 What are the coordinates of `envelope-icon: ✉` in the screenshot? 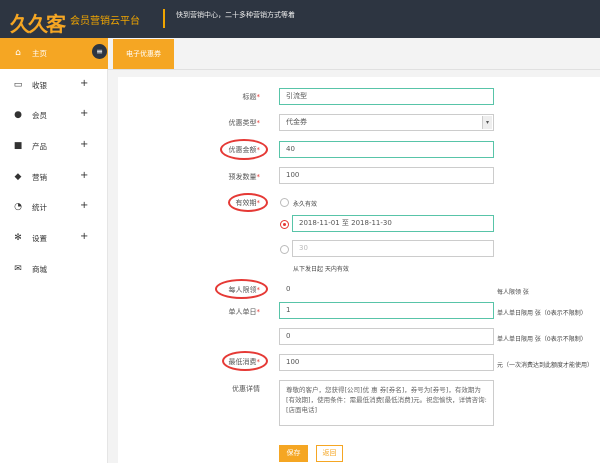 It's located at (18, 269).